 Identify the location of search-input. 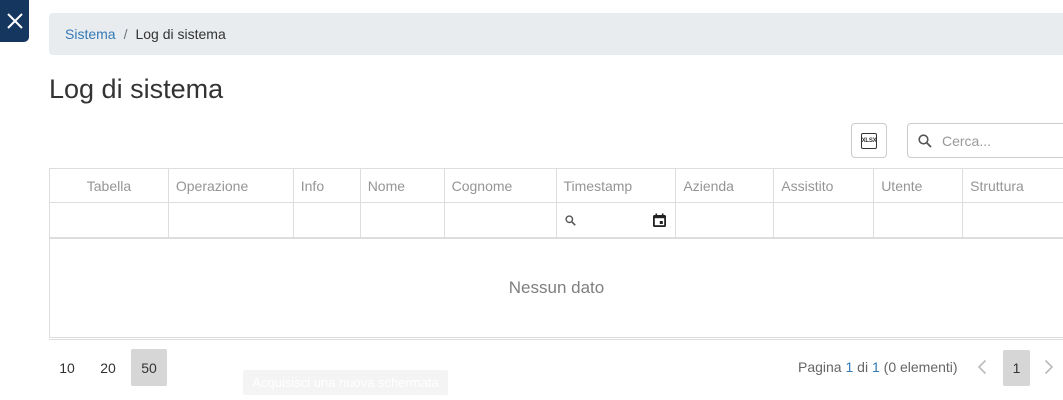
(997, 140).